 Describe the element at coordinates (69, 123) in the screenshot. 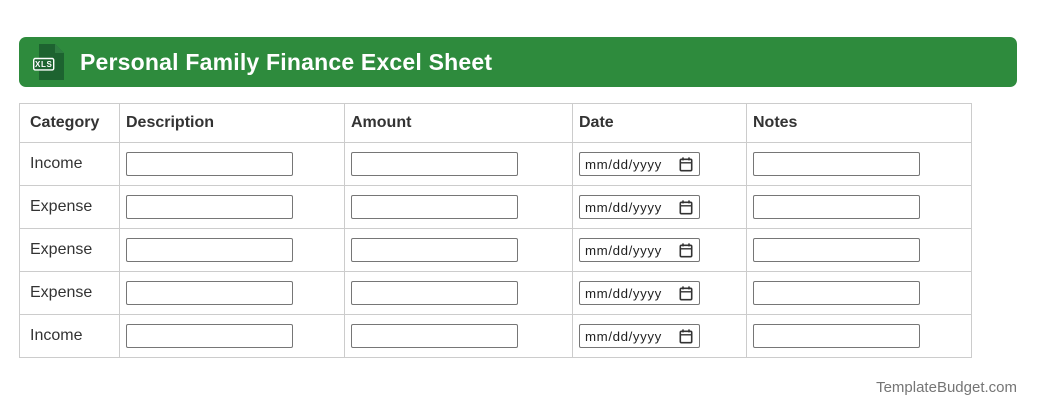

I see `column-header-category: Category` at that location.